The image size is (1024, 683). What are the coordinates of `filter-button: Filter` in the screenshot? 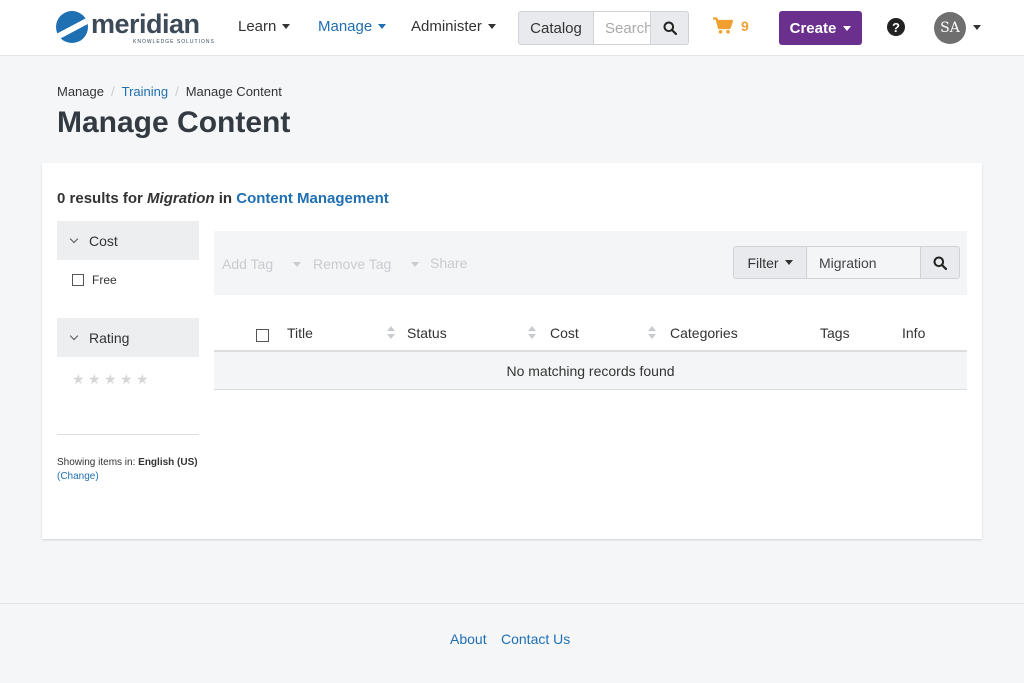 It's located at (769, 262).